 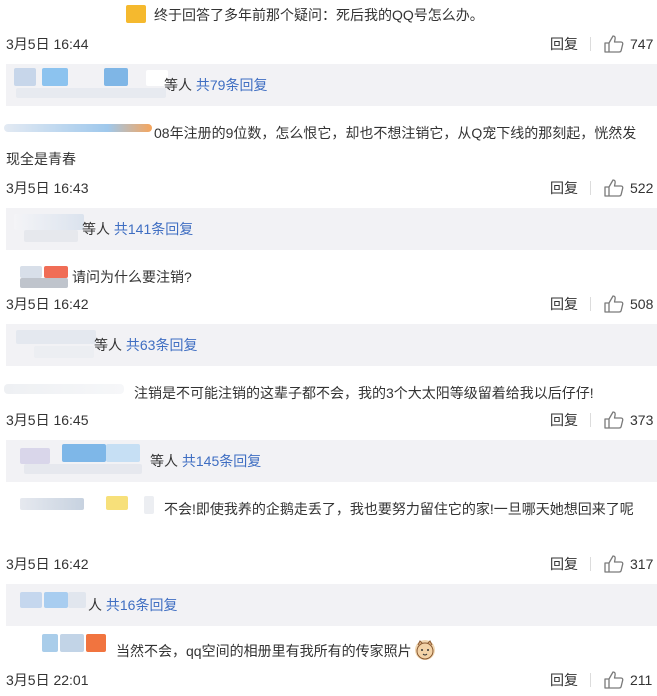 What do you see at coordinates (276, 651) in the screenshot?
I see `comment-text: 当然不会，qq空间的相册里有我所有的传家照片` at bounding box center [276, 651].